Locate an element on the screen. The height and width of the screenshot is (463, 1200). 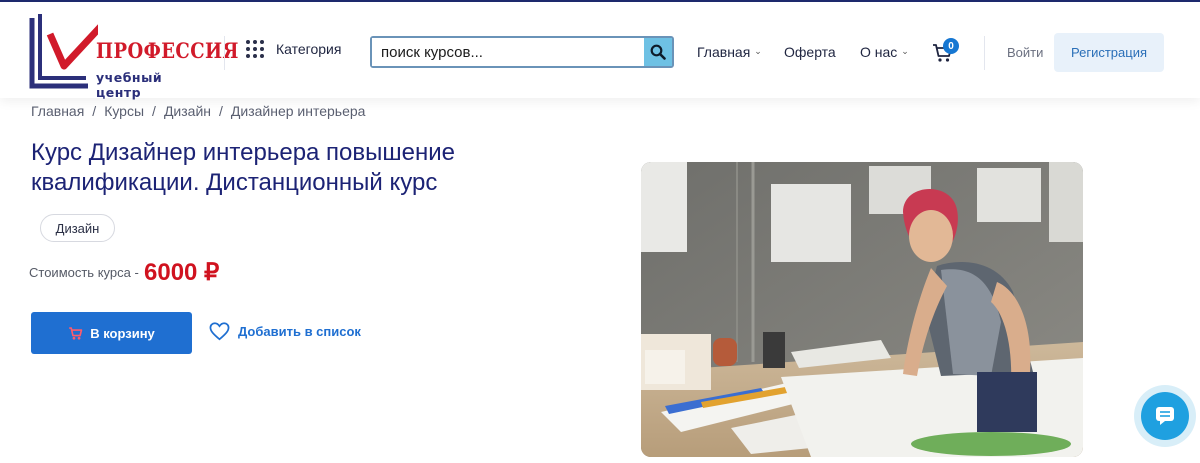
search-box is located at coordinates (522, 52).